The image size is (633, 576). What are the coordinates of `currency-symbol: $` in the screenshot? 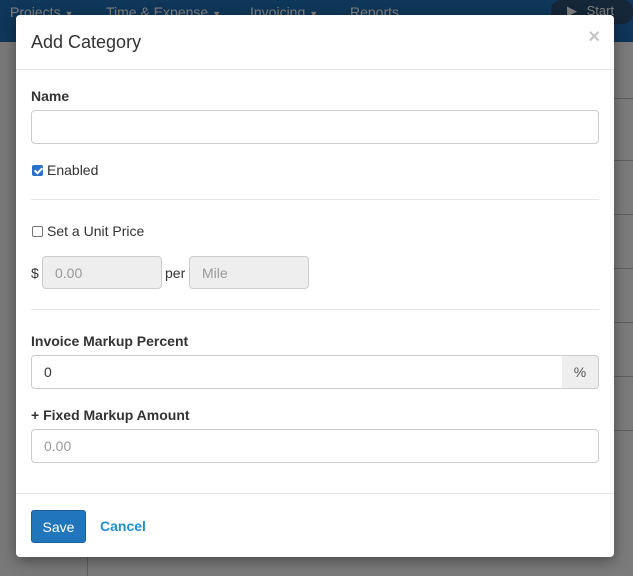 It's located at (35, 273).